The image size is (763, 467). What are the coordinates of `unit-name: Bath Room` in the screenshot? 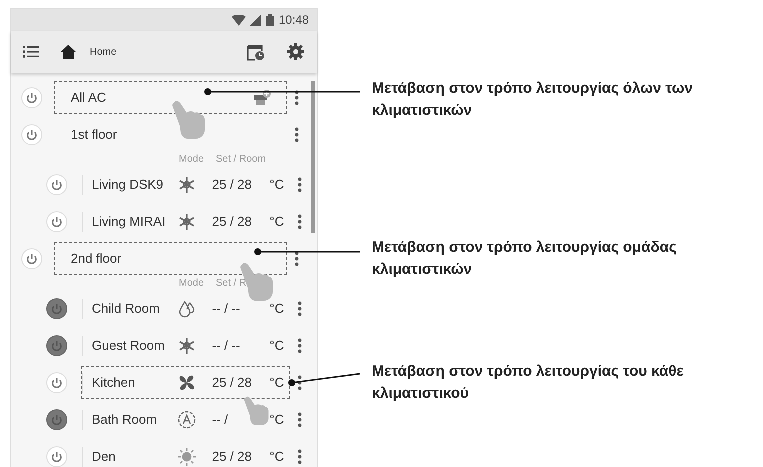 It's located at (125, 419).